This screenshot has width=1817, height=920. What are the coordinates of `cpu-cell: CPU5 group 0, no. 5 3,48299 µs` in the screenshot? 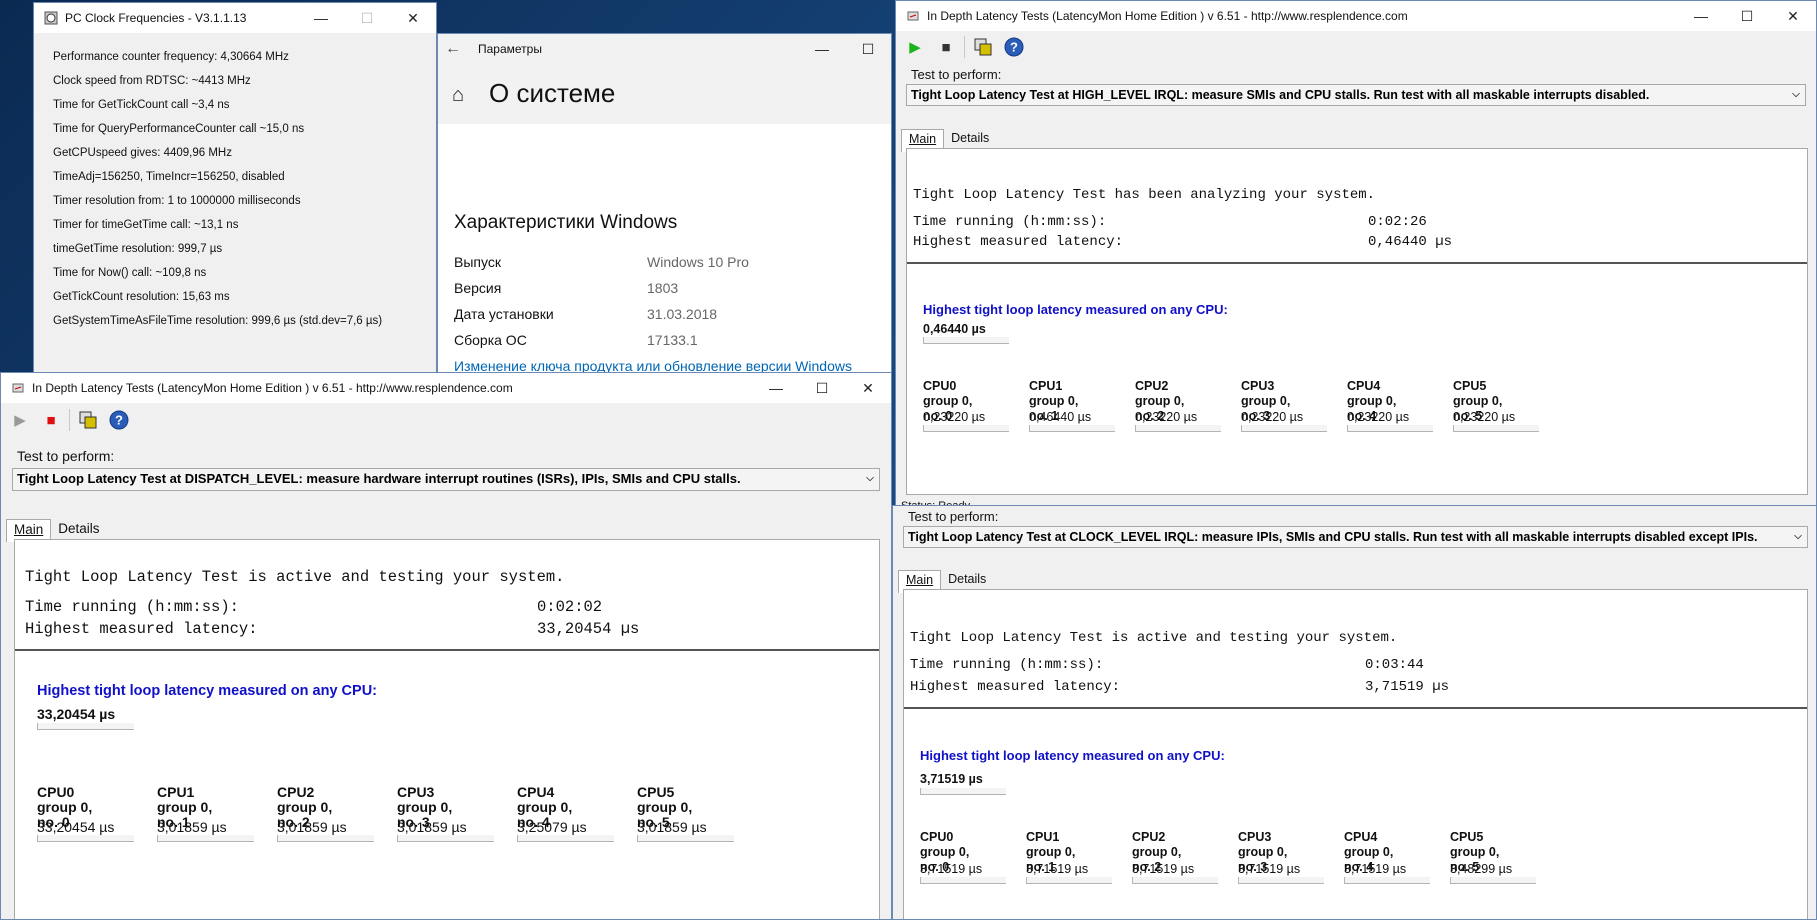 It's located at (1493, 857).